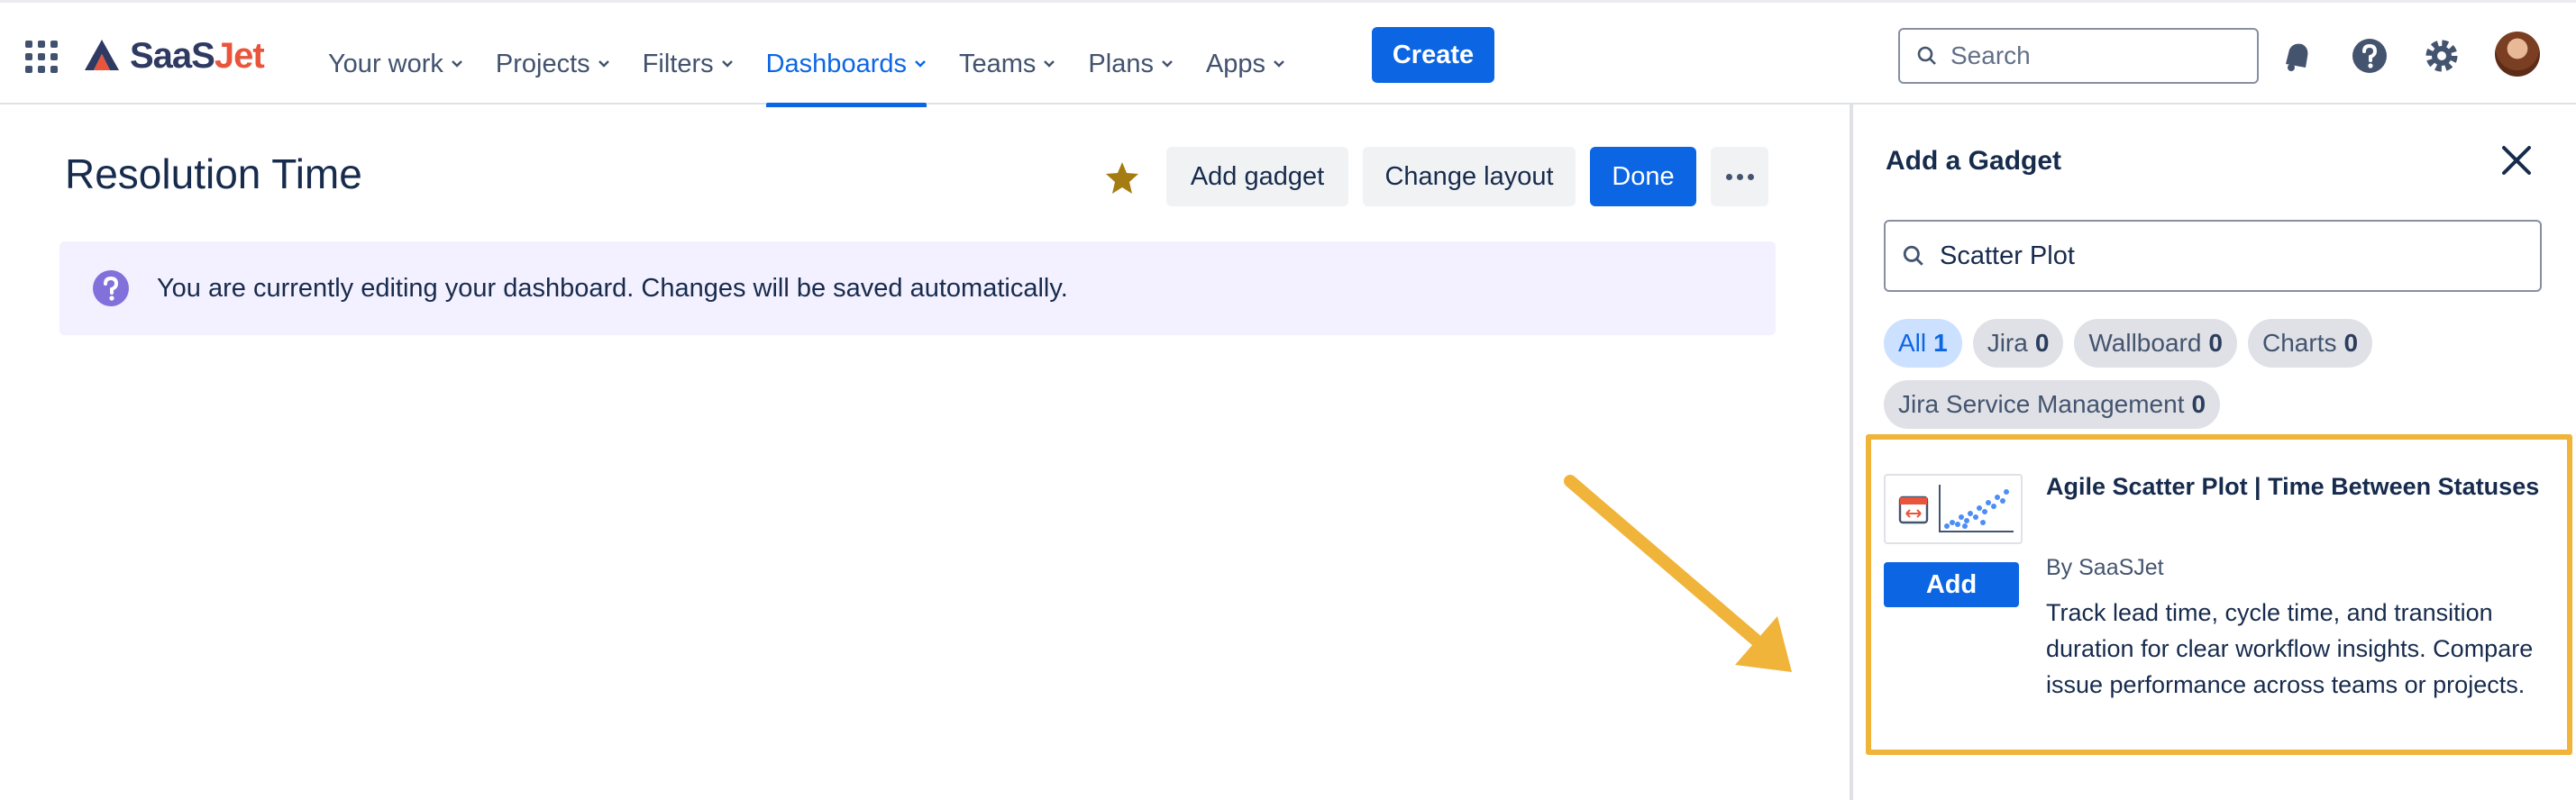  What do you see at coordinates (102, 55) in the screenshot?
I see `saasjet-logo-icon` at bounding box center [102, 55].